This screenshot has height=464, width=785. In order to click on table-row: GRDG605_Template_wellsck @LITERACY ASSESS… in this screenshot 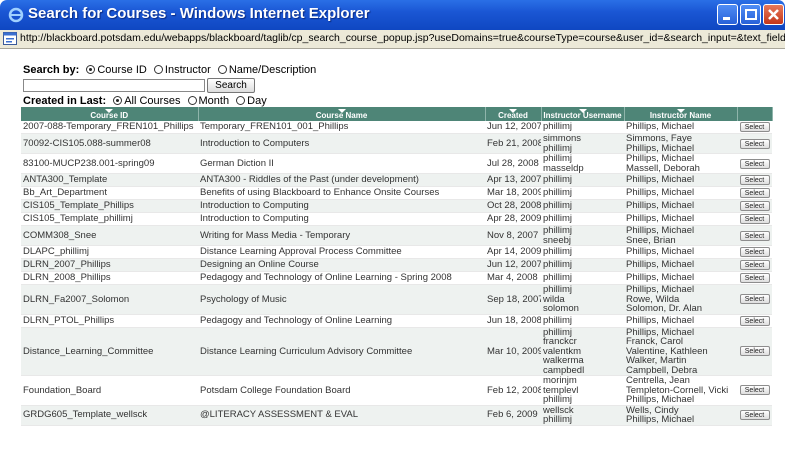, I will do `click(396, 415)`.